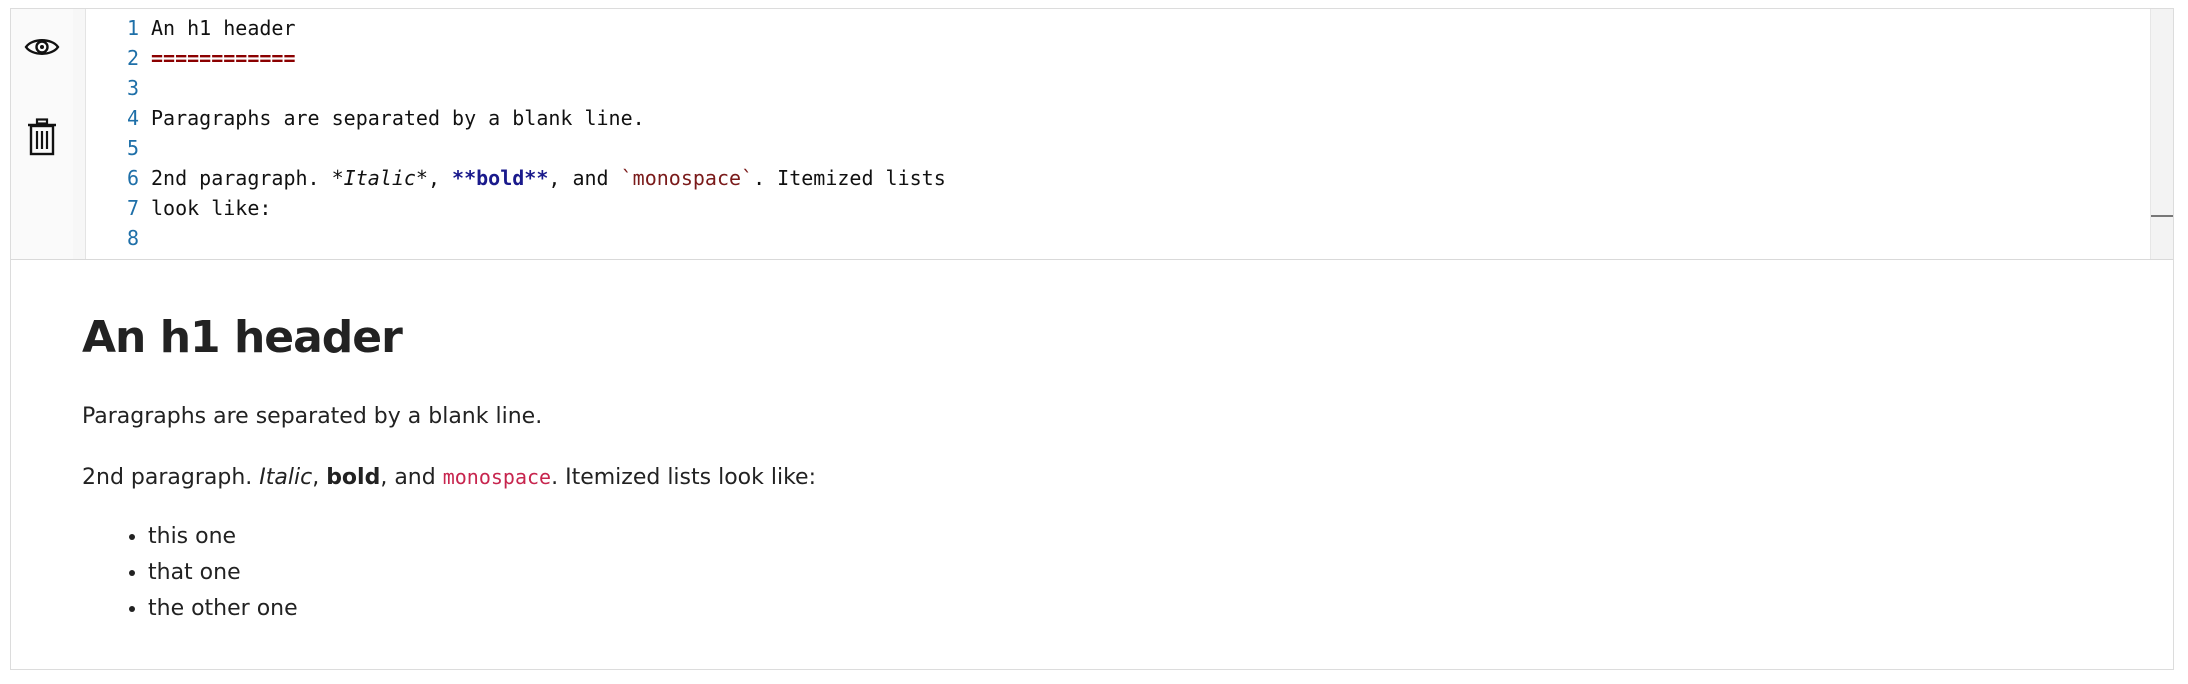  I want to click on token-text: ,, so click(440, 178).